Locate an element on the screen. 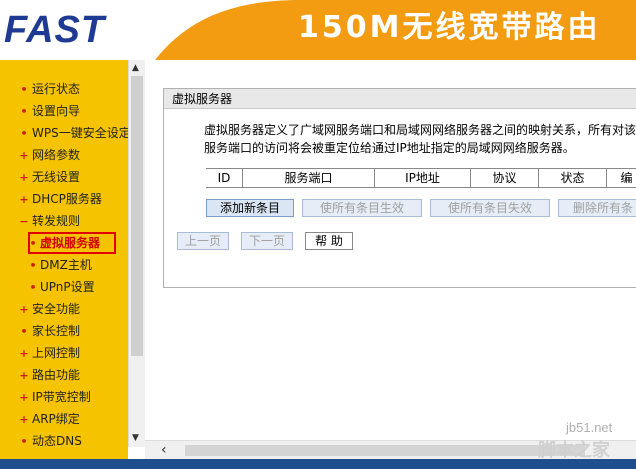 The image size is (636, 469). col-id: ID is located at coordinates (224, 178).